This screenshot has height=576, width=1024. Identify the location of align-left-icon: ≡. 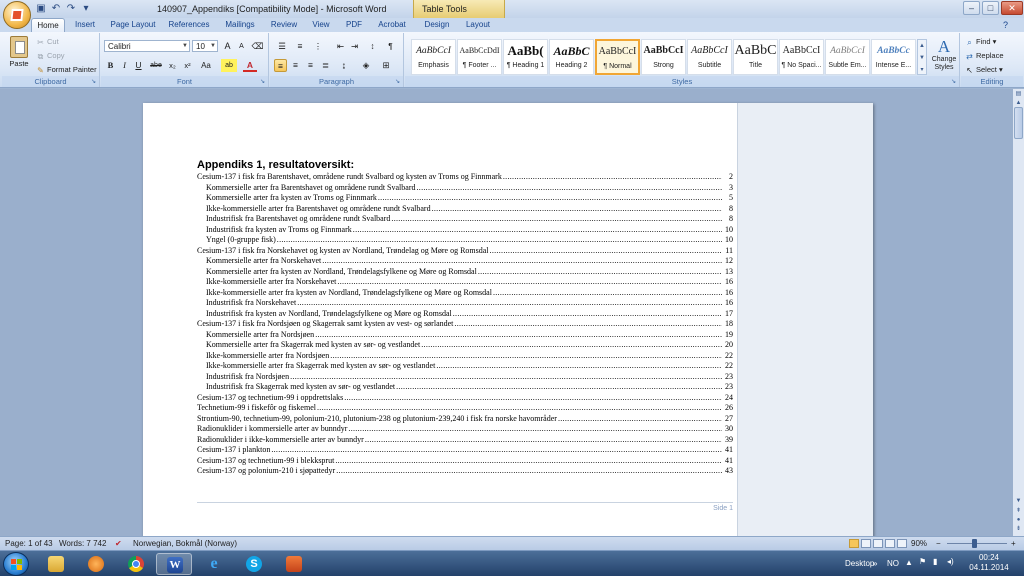
(280, 65).